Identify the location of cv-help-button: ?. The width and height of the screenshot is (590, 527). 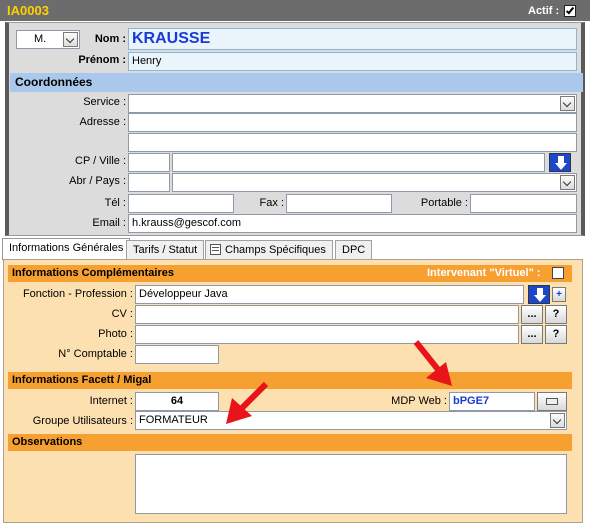
(556, 314).